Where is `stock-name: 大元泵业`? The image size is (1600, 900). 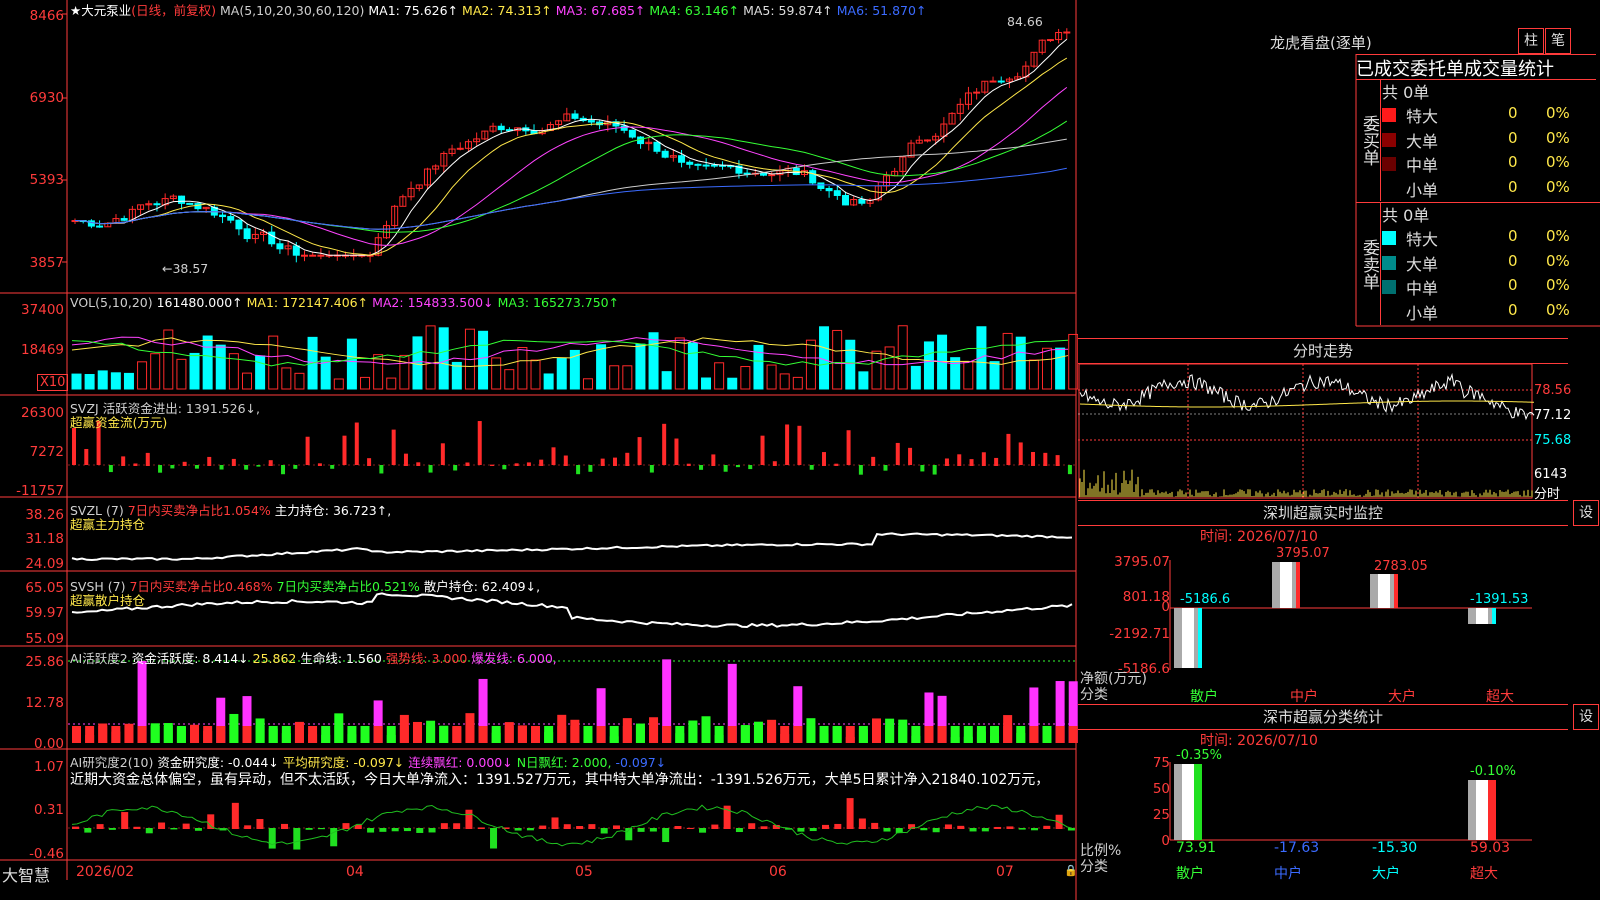 stock-name: 大元泵业 is located at coordinates (106, 10).